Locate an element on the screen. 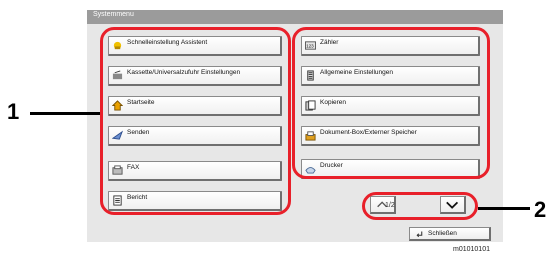 The width and height of the screenshot is (552, 255). counter-button: 123 Zähler is located at coordinates (390, 46).